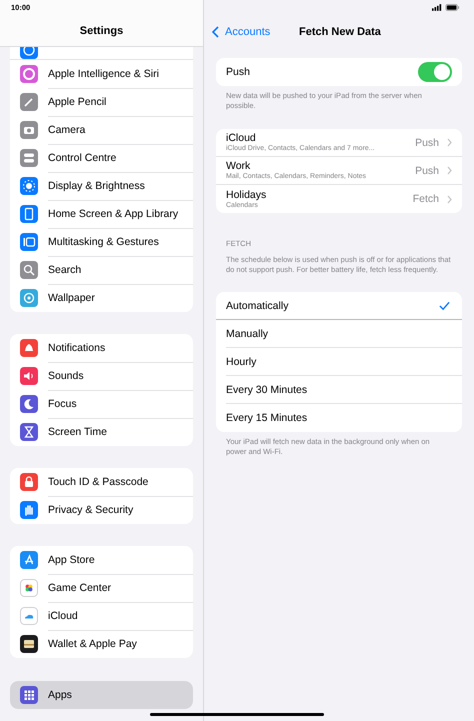 The height and width of the screenshot is (721, 474). Describe the element at coordinates (241, 32) in the screenshot. I see `back-button: Accounts` at that location.